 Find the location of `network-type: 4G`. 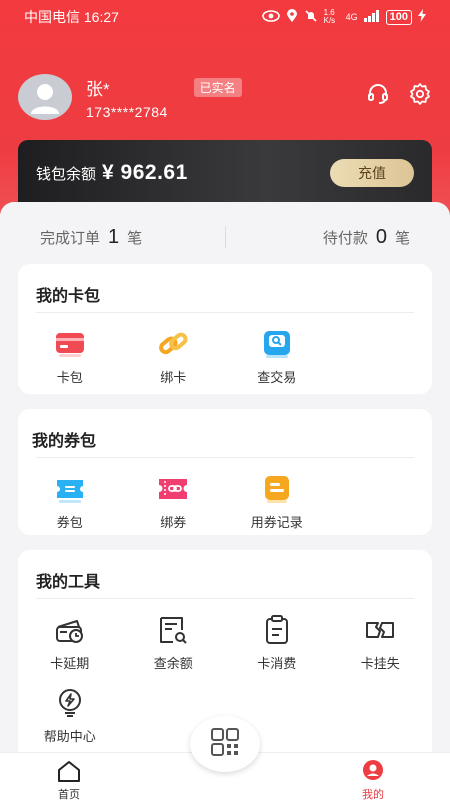

network-type: 4G is located at coordinates (351, 17).